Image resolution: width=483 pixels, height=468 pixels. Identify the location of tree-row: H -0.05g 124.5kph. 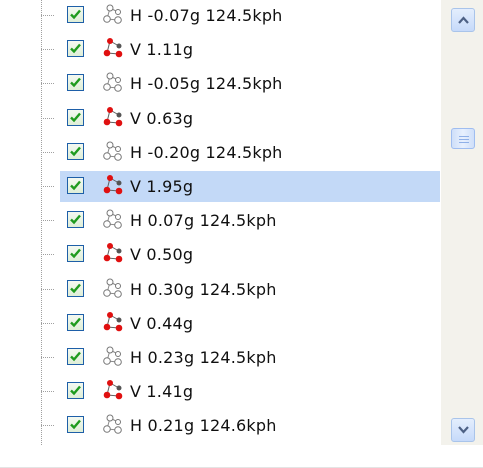
(220, 83).